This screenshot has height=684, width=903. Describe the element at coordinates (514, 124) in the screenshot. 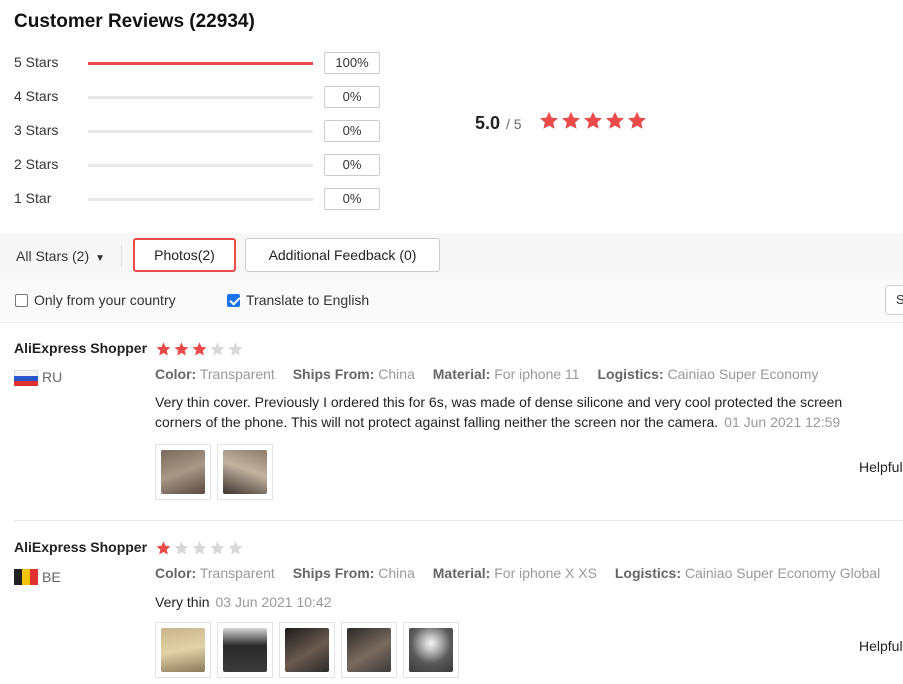

I see `rating-max: / 5` at that location.